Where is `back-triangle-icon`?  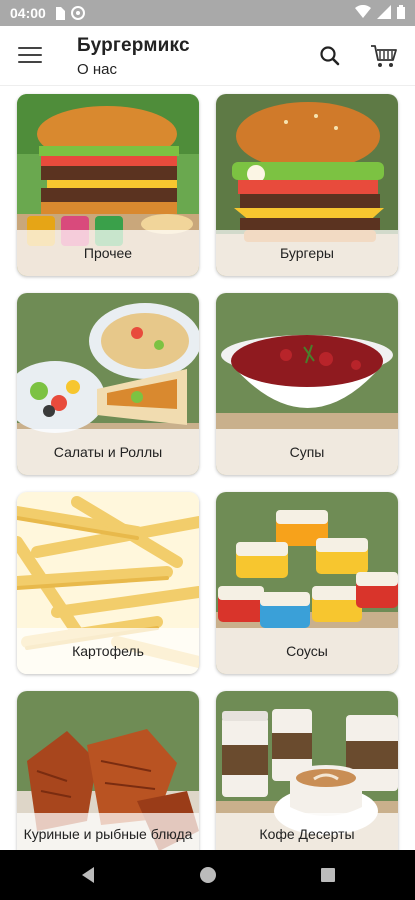 back-triangle-icon is located at coordinates (88, 875).